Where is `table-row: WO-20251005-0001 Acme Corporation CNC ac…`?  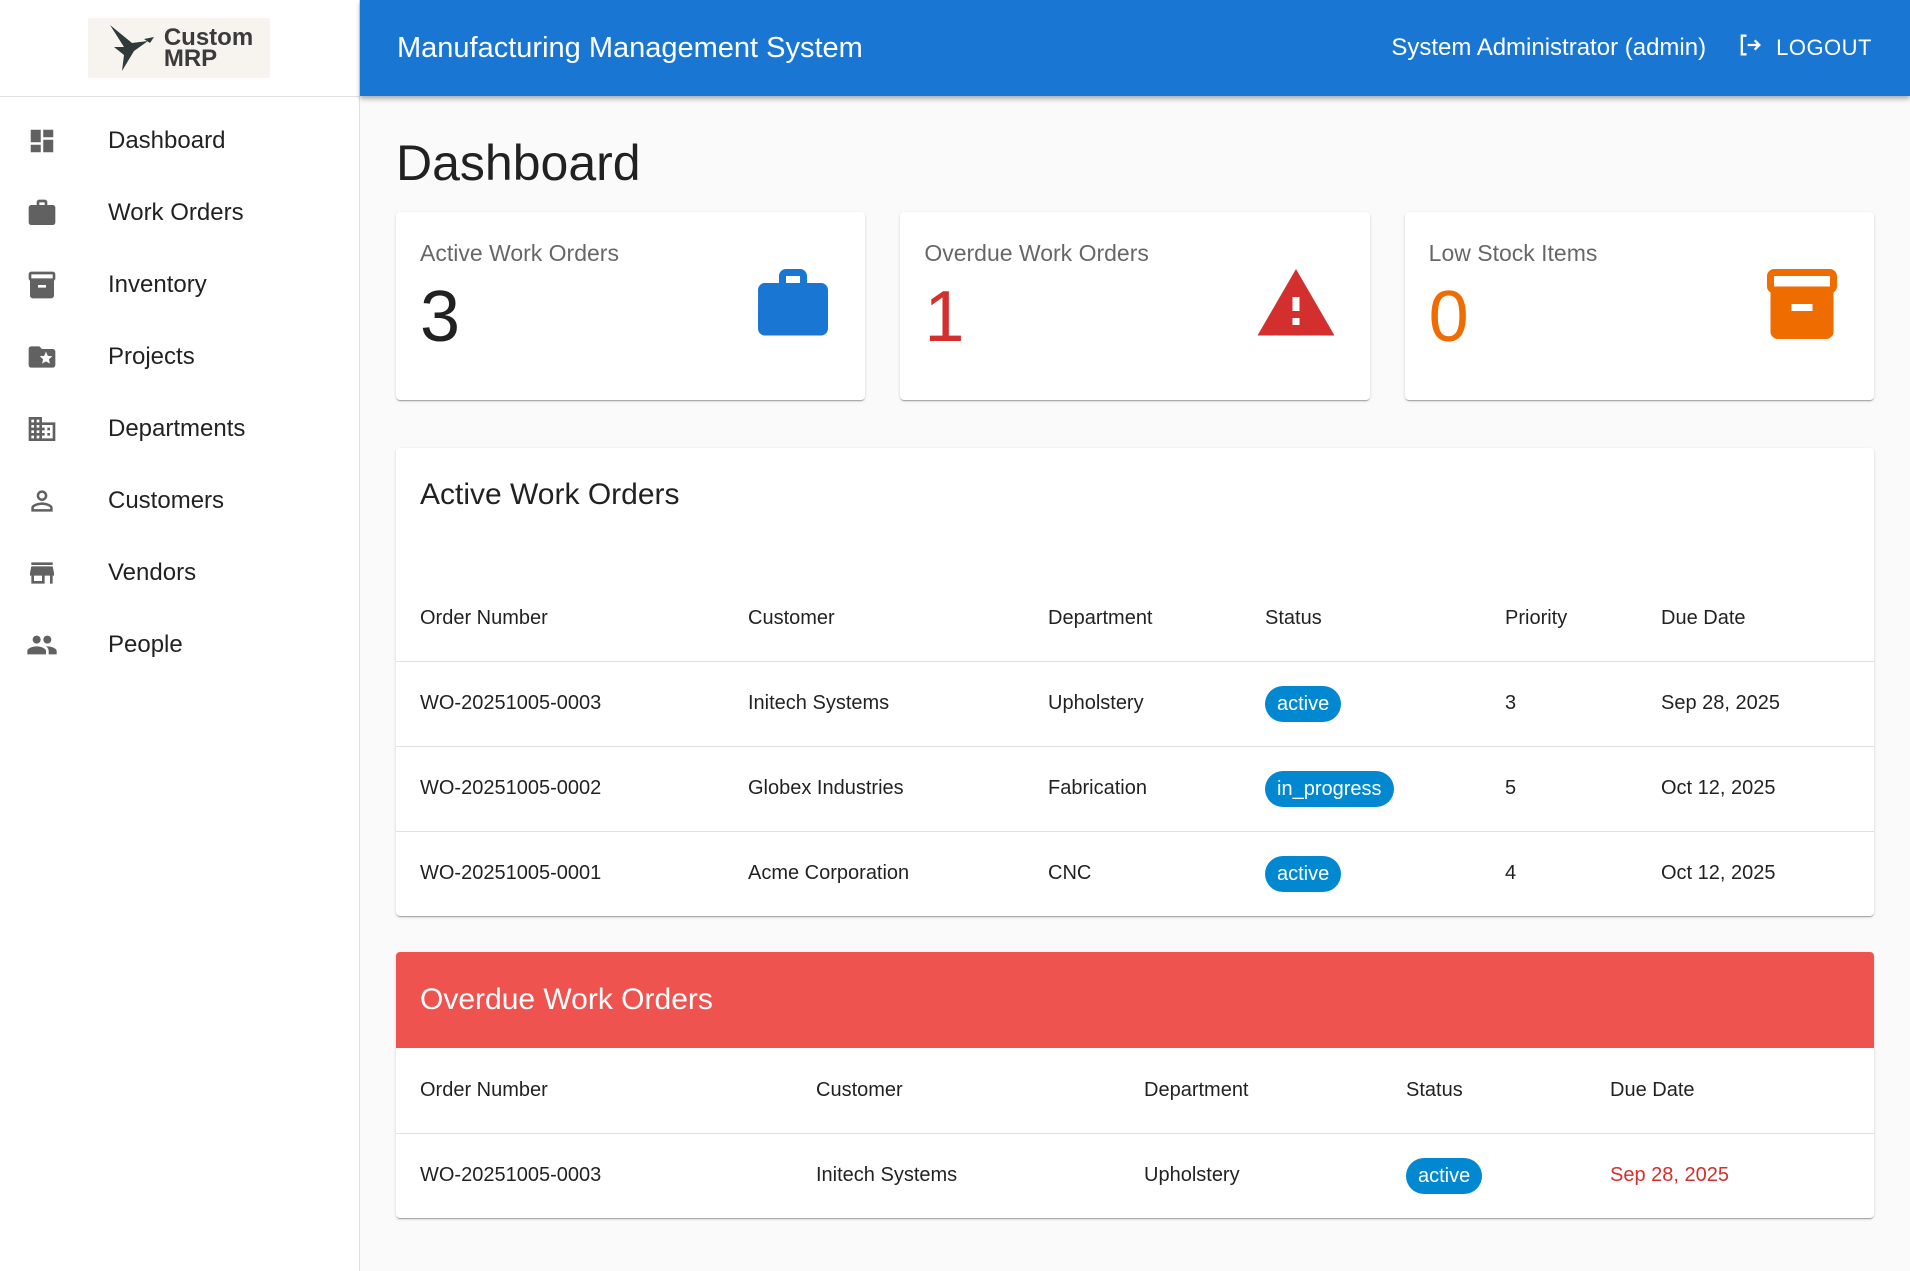 table-row: WO-20251005-0001 Acme Corporation CNC ac… is located at coordinates (1135, 873).